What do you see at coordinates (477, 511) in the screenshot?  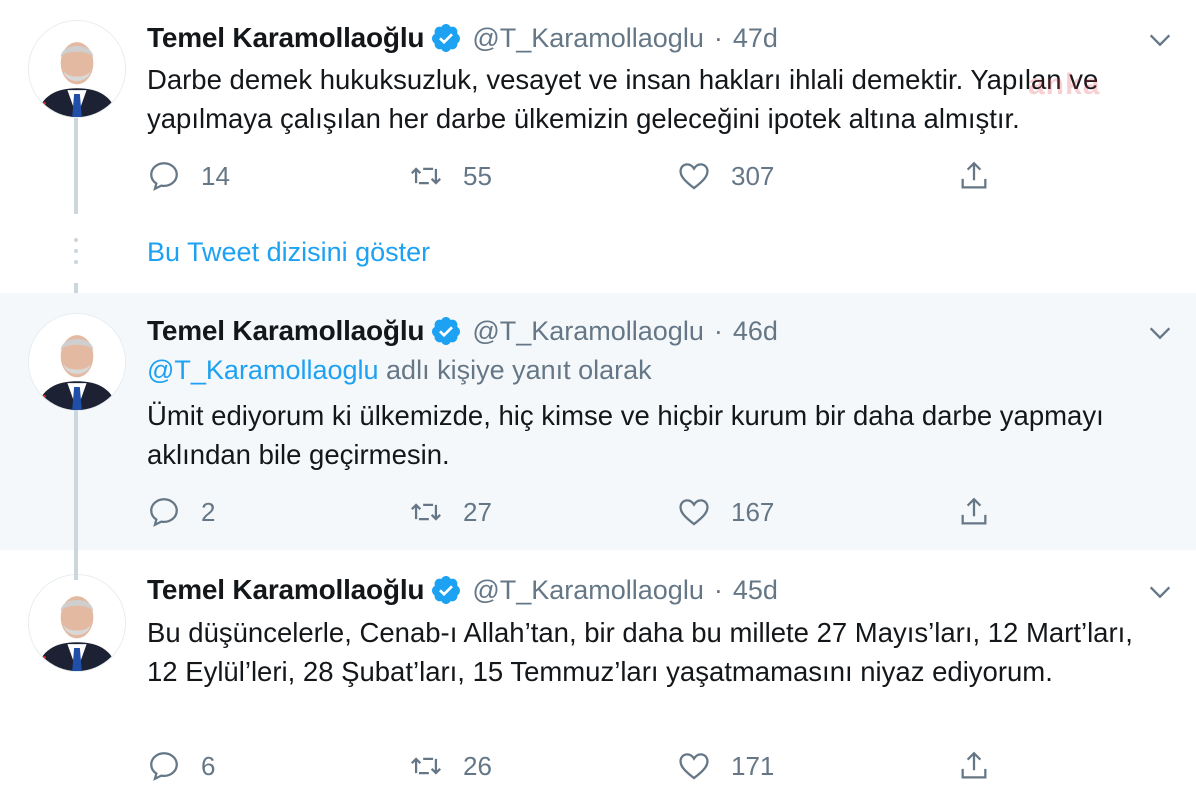 I see `retweet-count: 27` at bounding box center [477, 511].